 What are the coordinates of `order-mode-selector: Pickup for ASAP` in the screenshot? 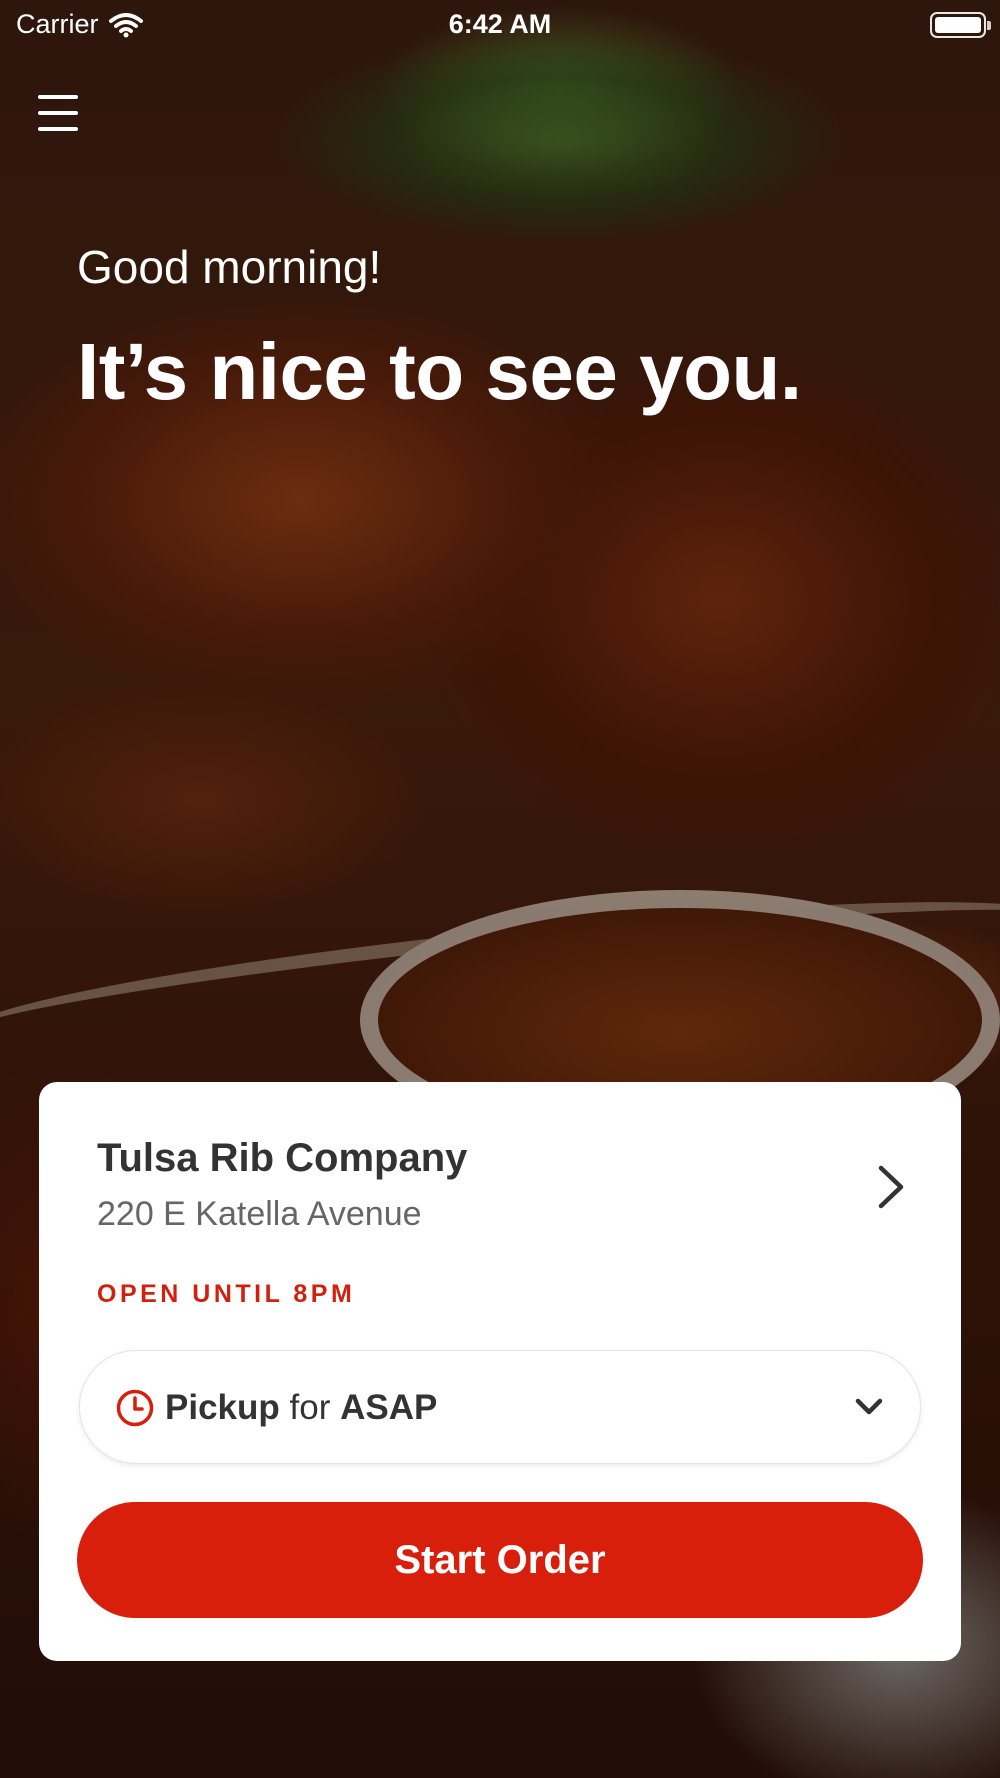 It's located at (500, 1407).